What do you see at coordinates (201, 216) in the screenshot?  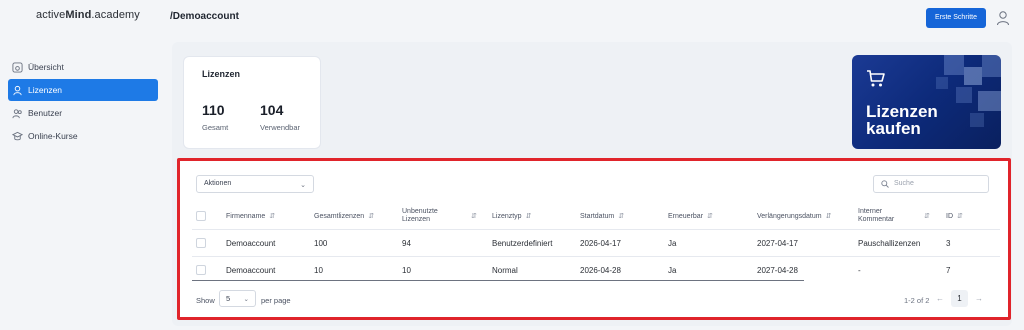 I see `select-all-checkbox` at bounding box center [201, 216].